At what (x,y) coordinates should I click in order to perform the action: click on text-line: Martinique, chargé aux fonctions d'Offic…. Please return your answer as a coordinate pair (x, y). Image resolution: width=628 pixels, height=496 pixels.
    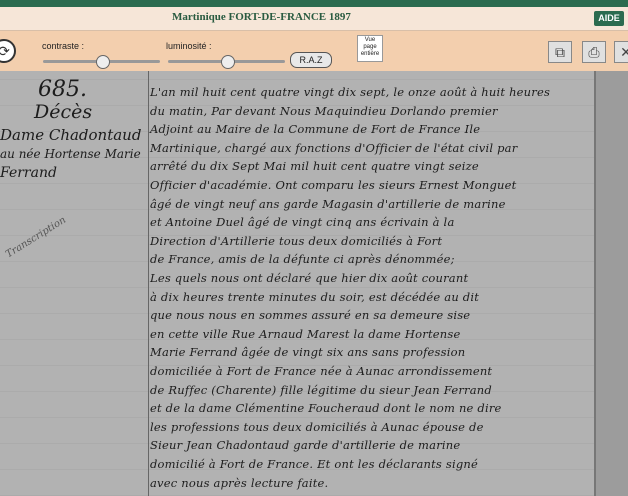
    Looking at the image, I should click on (334, 147).